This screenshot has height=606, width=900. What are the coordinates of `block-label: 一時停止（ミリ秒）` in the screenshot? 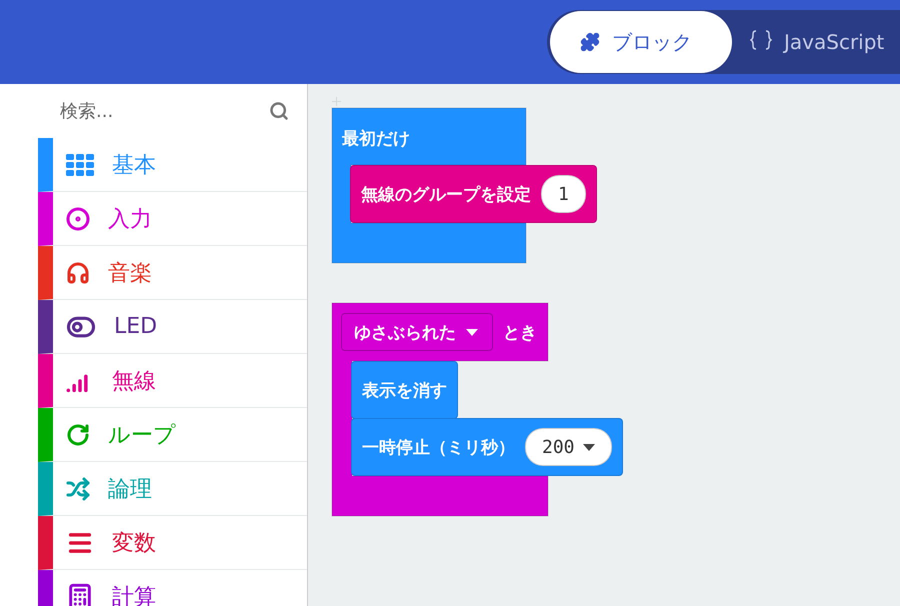 It's located at (438, 447).